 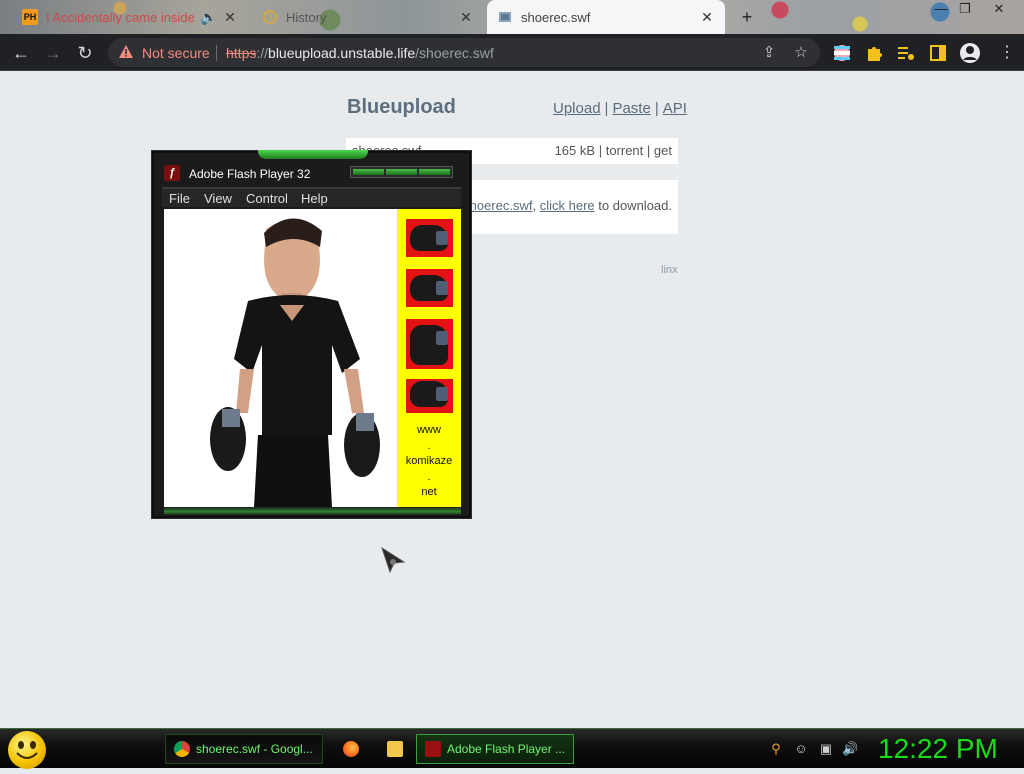 I want to click on download-suffix: to download., so click(x=633, y=205).